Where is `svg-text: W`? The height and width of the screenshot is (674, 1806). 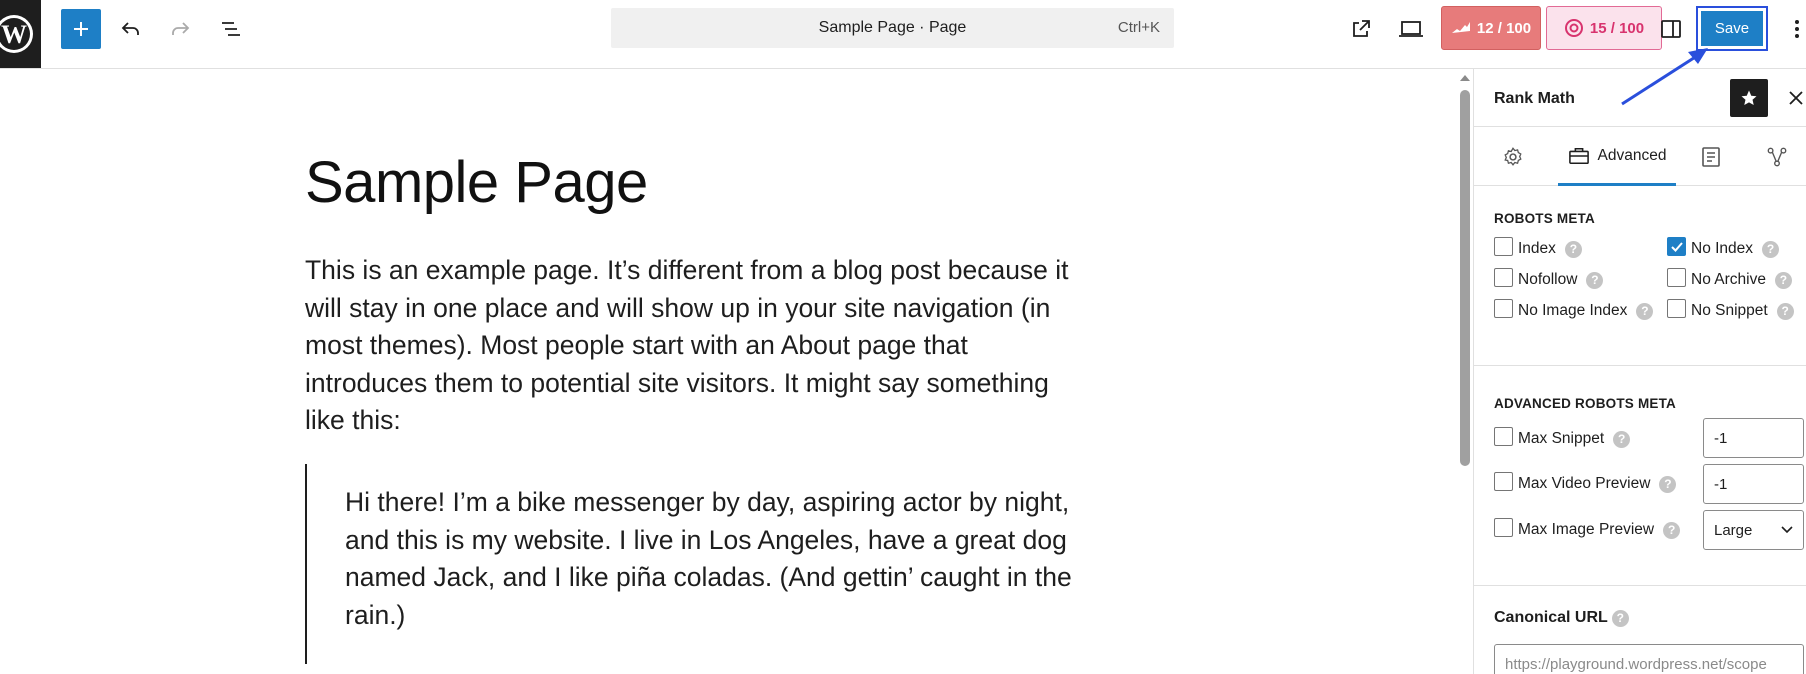
svg-text: W is located at coordinates (14, 34).